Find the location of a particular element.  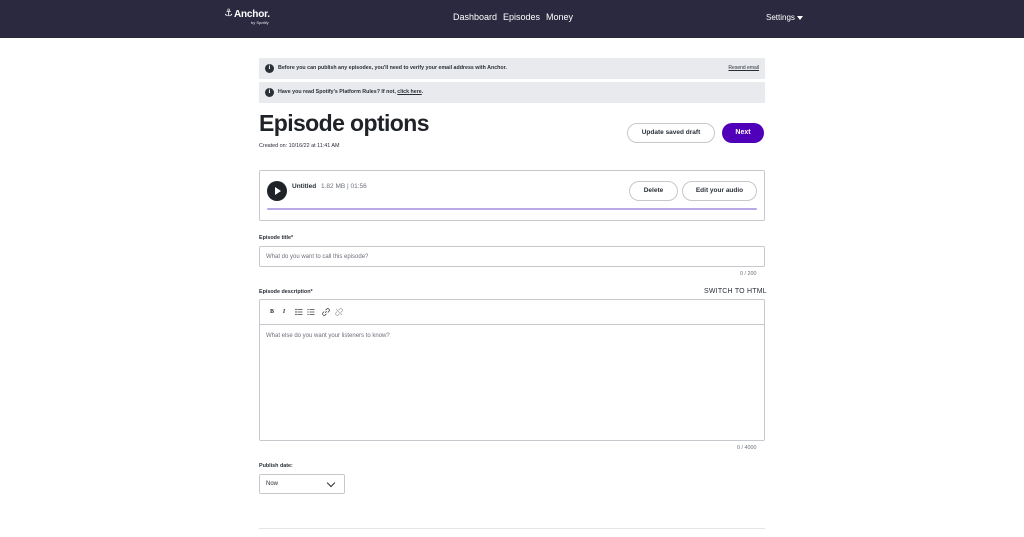

audio-title: Untitled is located at coordinates (304, 186).